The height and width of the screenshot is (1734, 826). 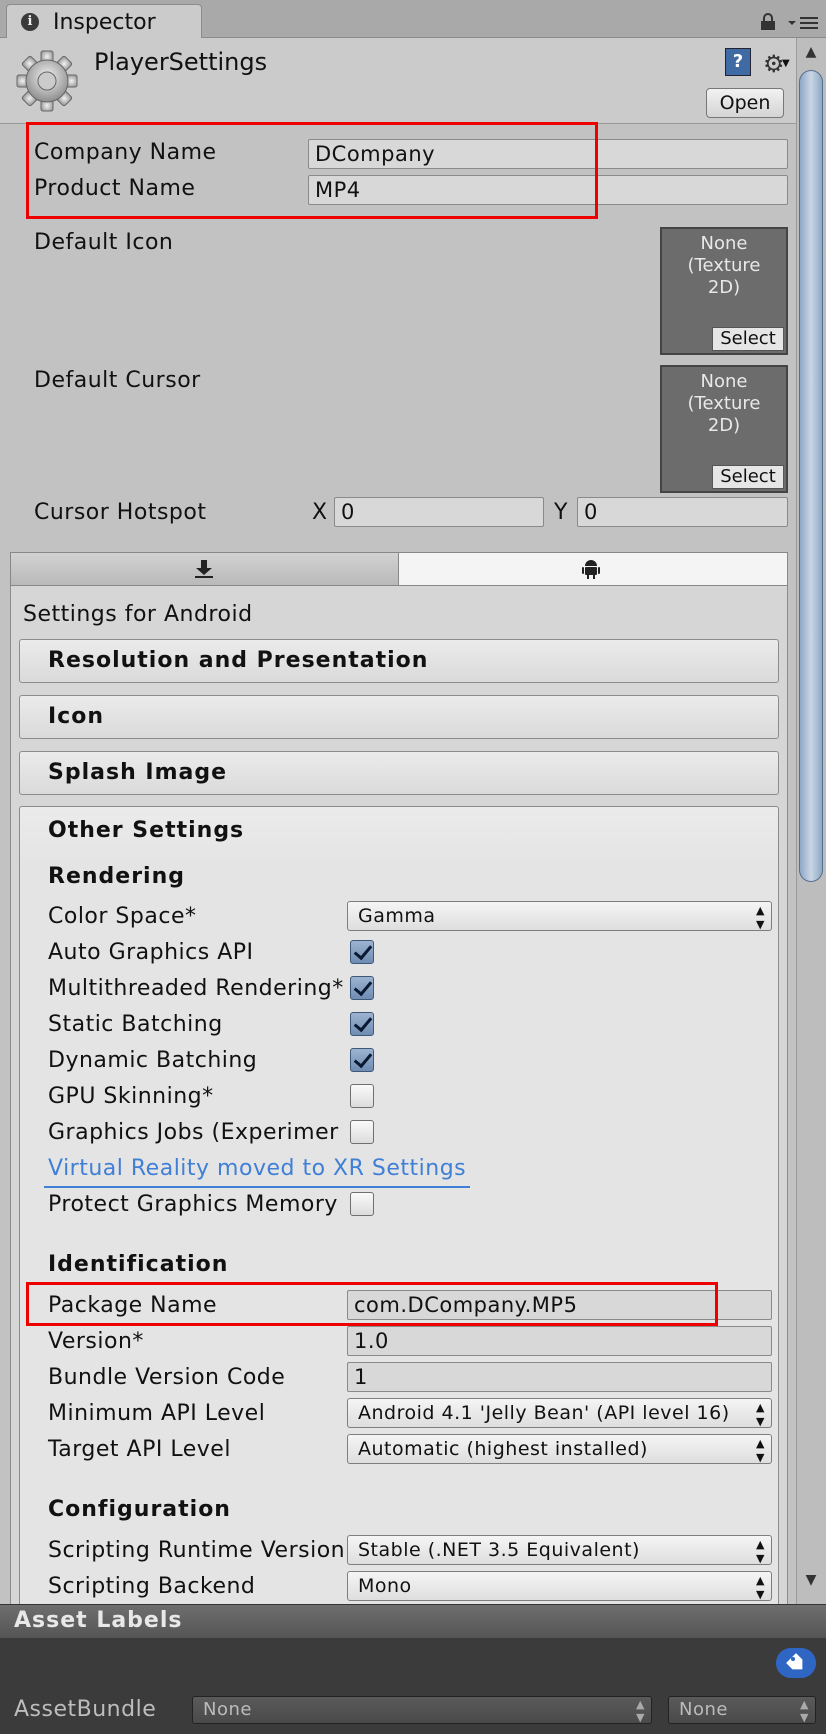 What do you see at coordinates (96, 1341) in the screenshot?
I see `version-label: Version*` at bounding box center [96, 1341].